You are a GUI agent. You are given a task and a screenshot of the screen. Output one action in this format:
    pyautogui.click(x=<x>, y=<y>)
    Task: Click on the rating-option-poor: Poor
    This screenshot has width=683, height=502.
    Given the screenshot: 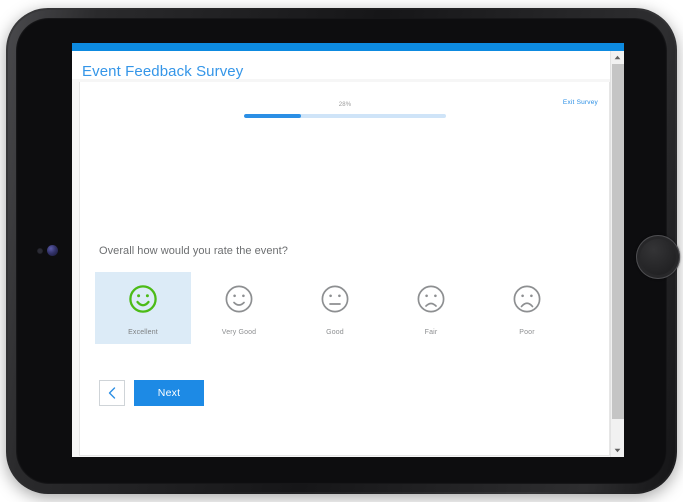 What is the action you would take?
    pyautogui.click(x=527, y=308)
    